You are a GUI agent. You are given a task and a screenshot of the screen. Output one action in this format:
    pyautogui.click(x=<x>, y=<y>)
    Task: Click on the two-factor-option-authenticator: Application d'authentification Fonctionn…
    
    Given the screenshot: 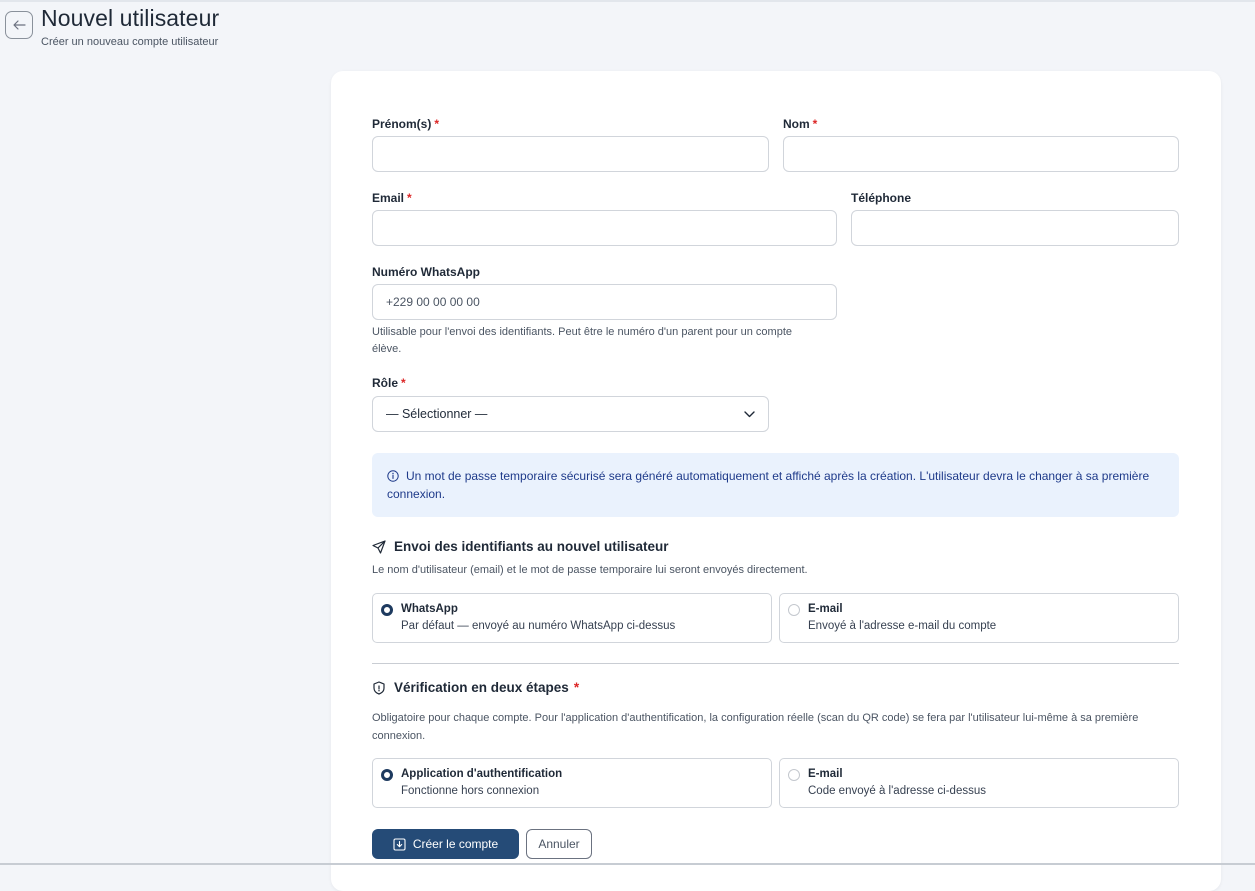 What is the action you would take?
    pyautogui.click(x=572, y=783)
    